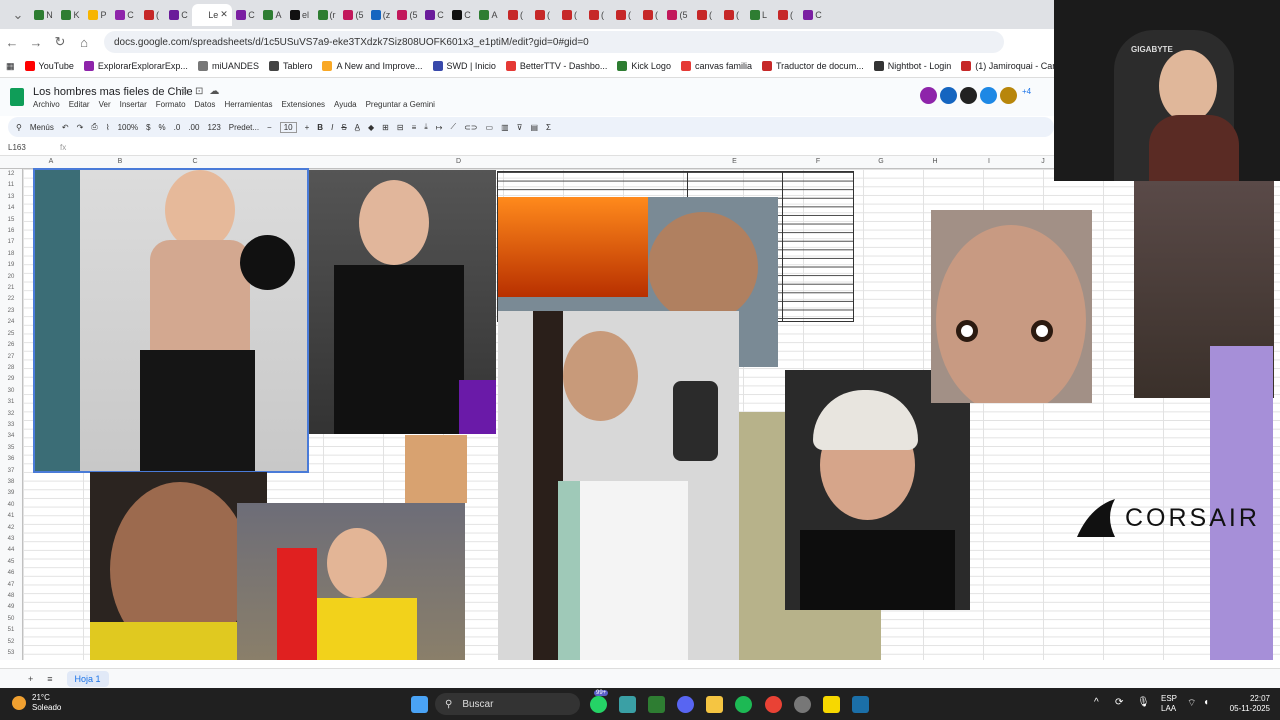 Image resolution: width=1280 pixels, height=720 pixels. Describe the element at coordinates (187, 91) in the screenshot. I see `star-icon: ☆` at that location.